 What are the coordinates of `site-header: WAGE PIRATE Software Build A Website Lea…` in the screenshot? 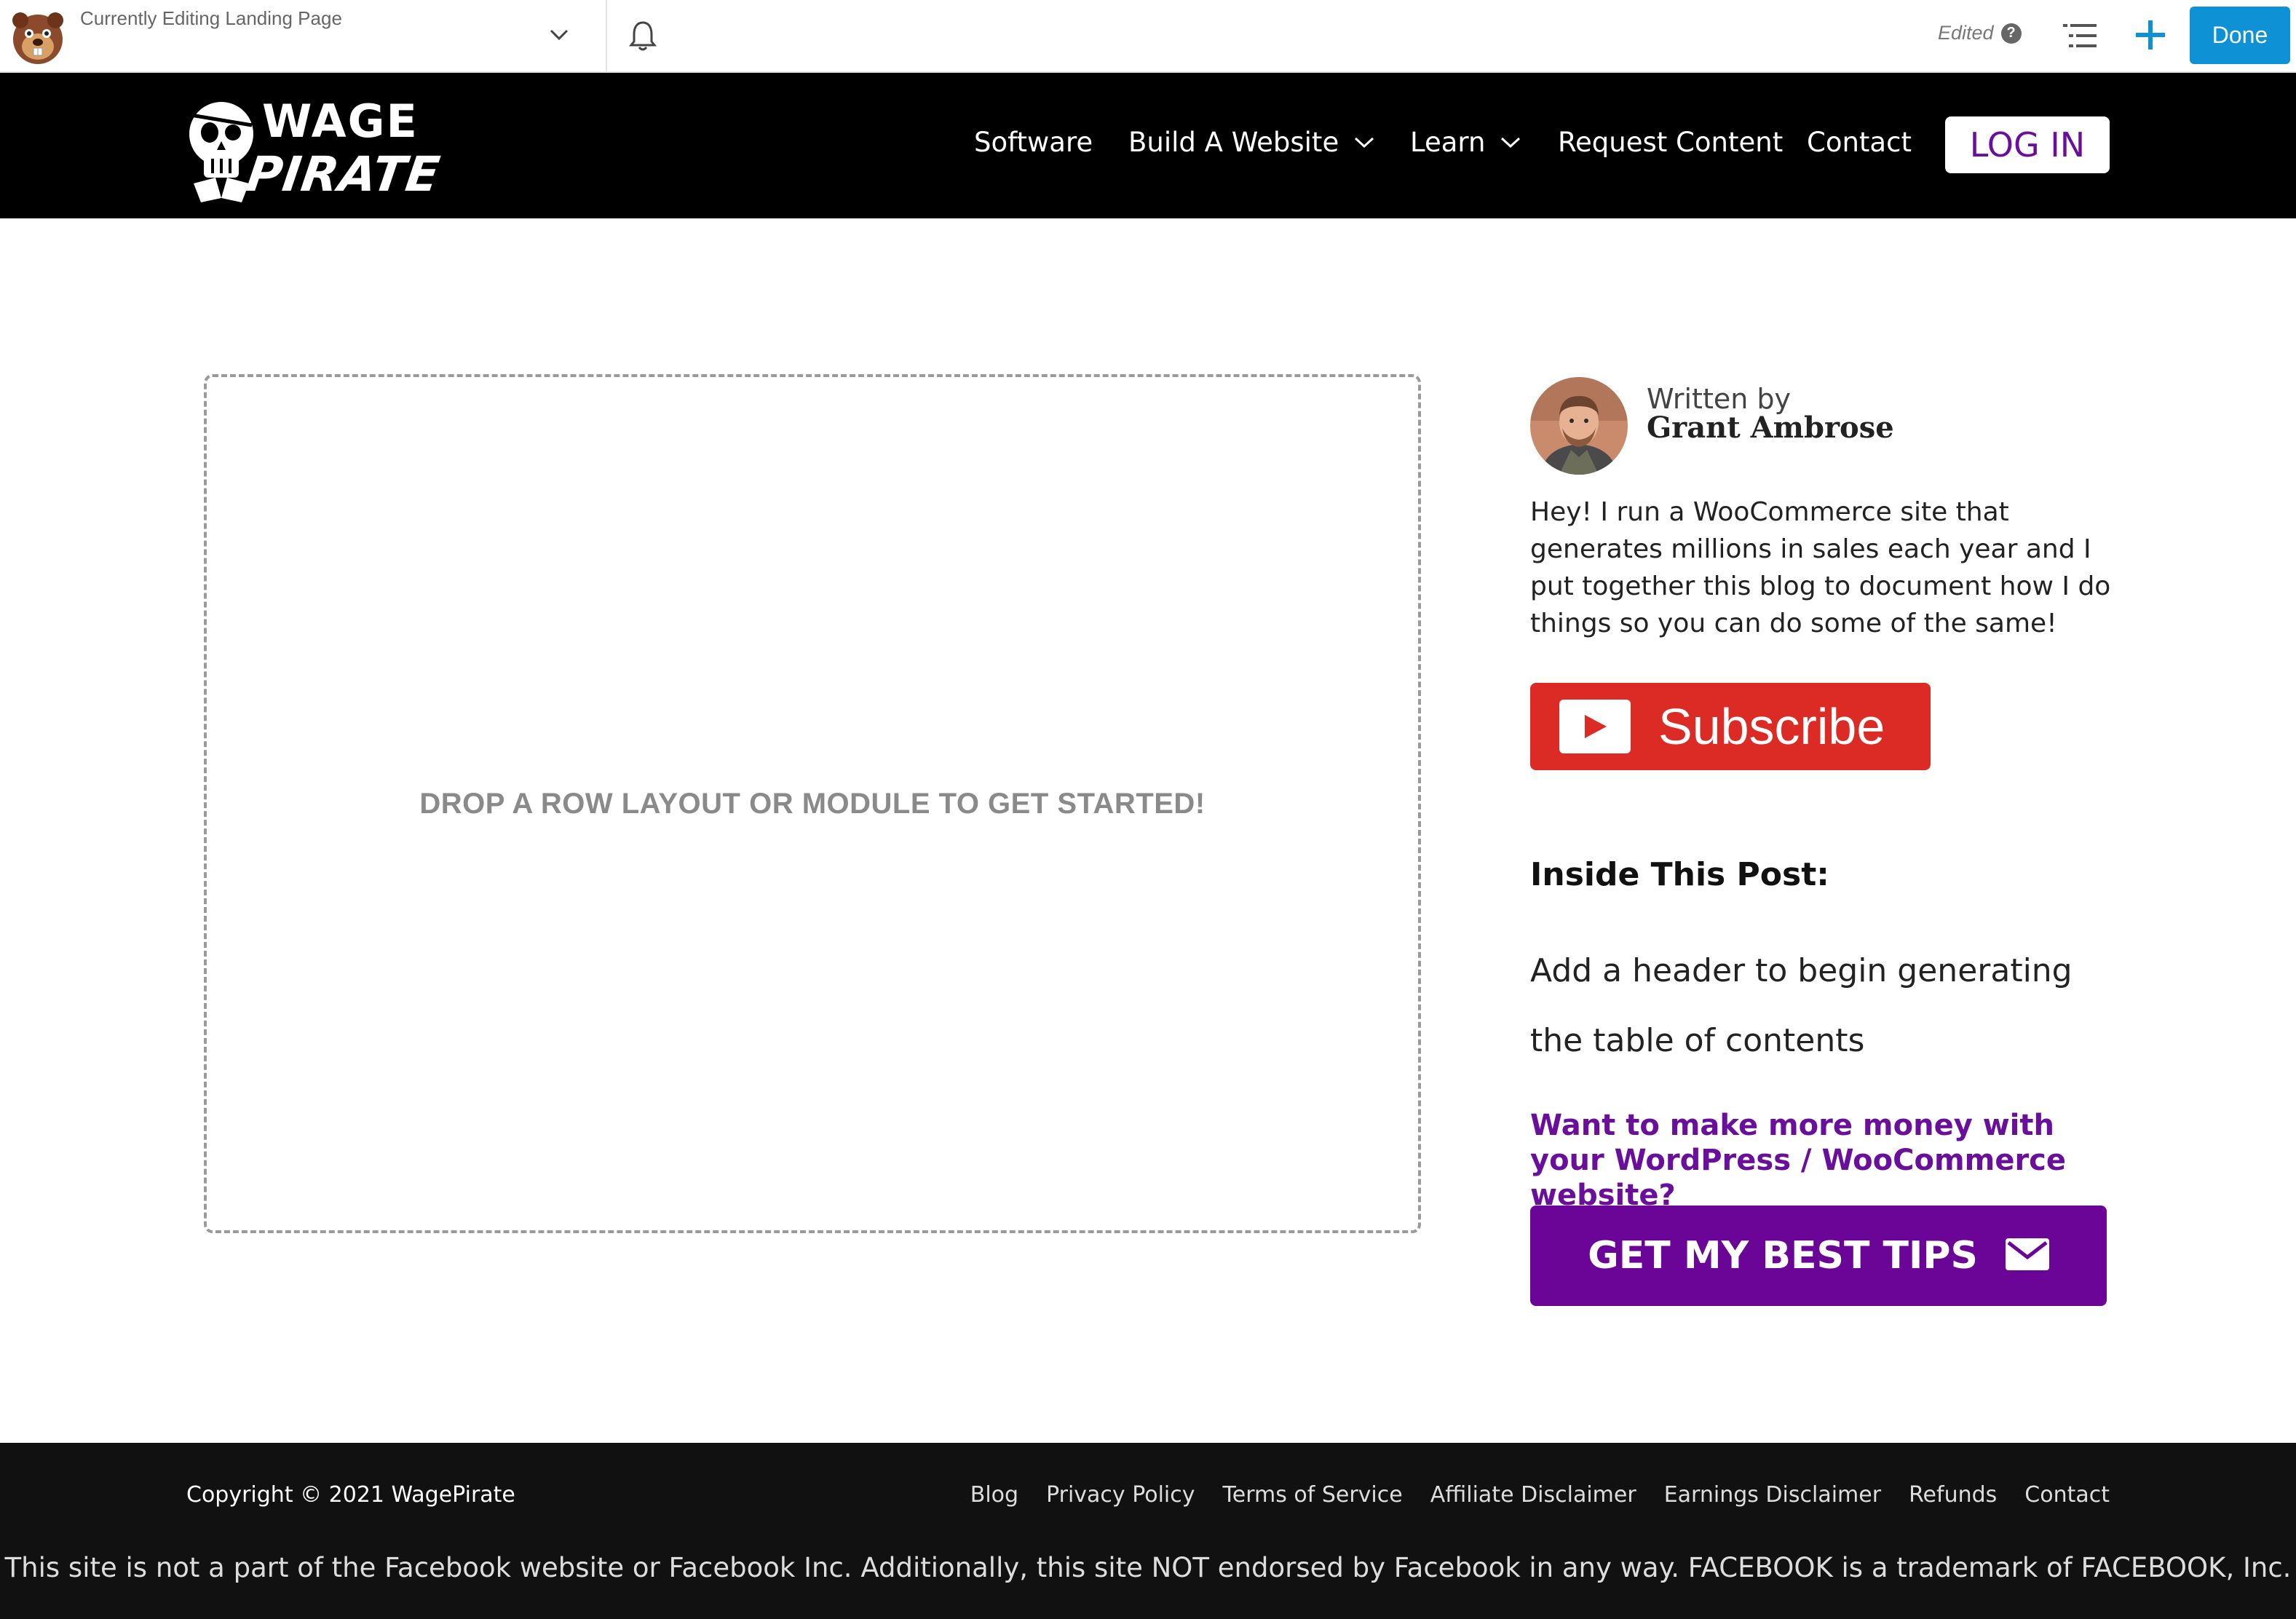 It's located at (1148, 145).